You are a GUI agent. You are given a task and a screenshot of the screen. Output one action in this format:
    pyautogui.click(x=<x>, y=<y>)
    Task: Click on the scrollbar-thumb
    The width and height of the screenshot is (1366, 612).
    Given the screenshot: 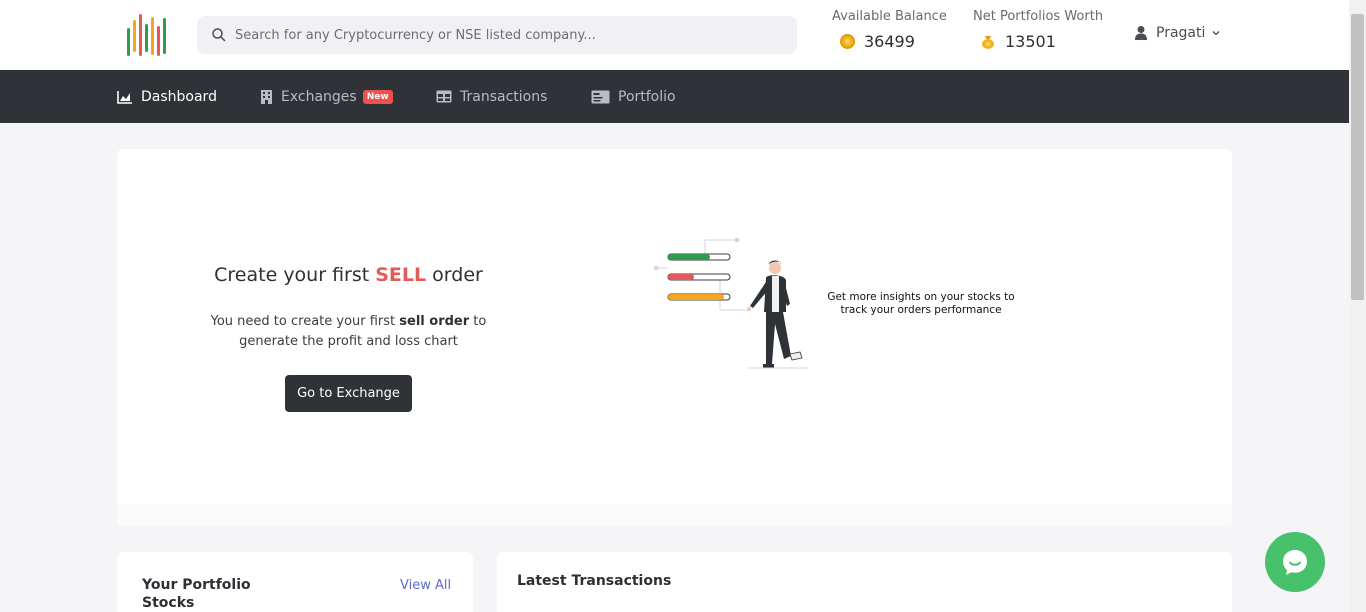 What is the action you would take?
    pyautogui.click(x=1357, y=157)
    